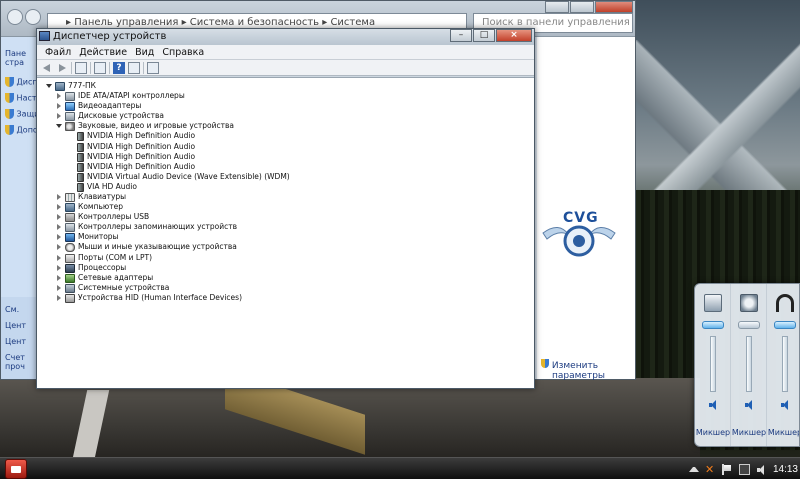 Image resolution: width=800 pixels, height=479 pixels. What do you see at coordinates (713, 303) in the screenshot?
I see `speakers-icon` at bounding box center [713, 303].